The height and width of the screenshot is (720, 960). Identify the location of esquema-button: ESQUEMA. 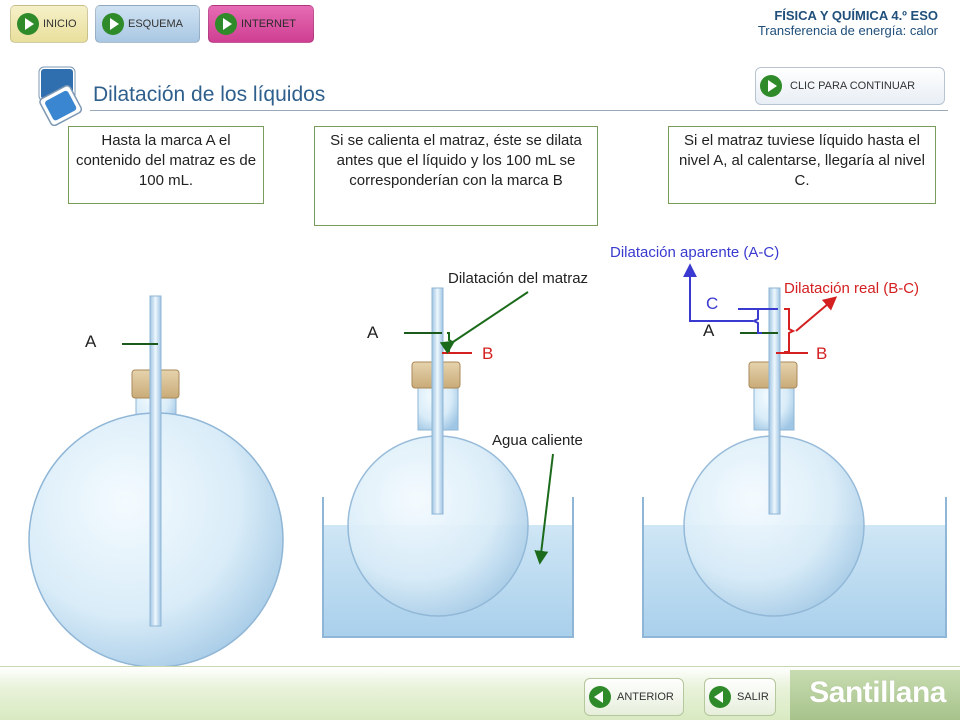
(147, 24).